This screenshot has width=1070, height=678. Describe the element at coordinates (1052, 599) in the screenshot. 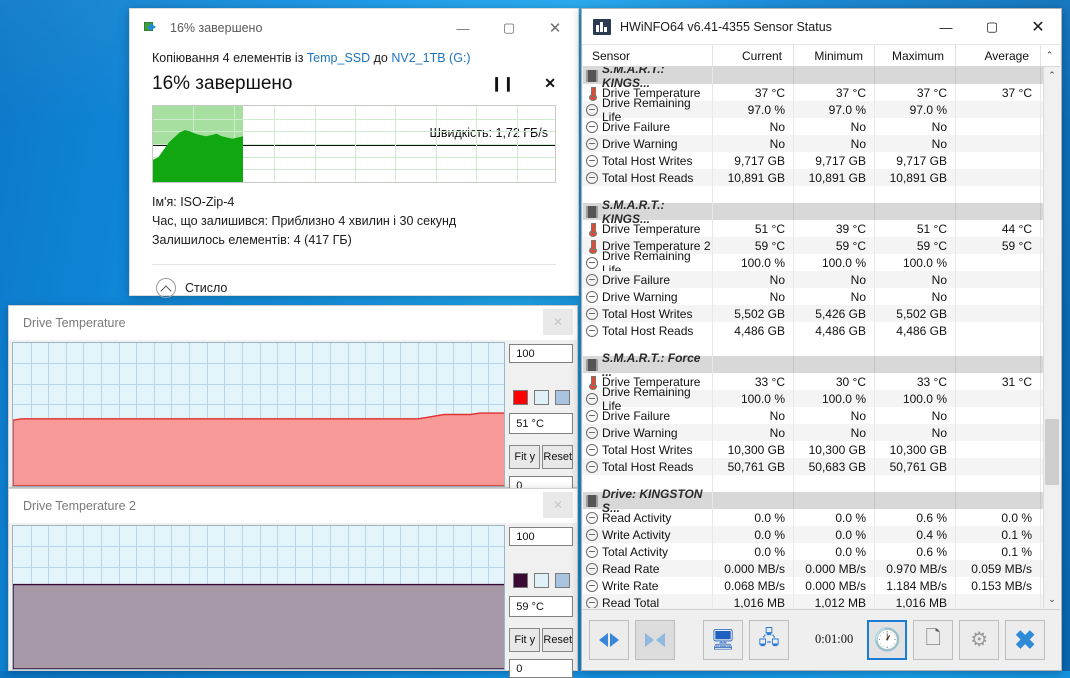

I see `scroll-down-button: ⌄` at that location.